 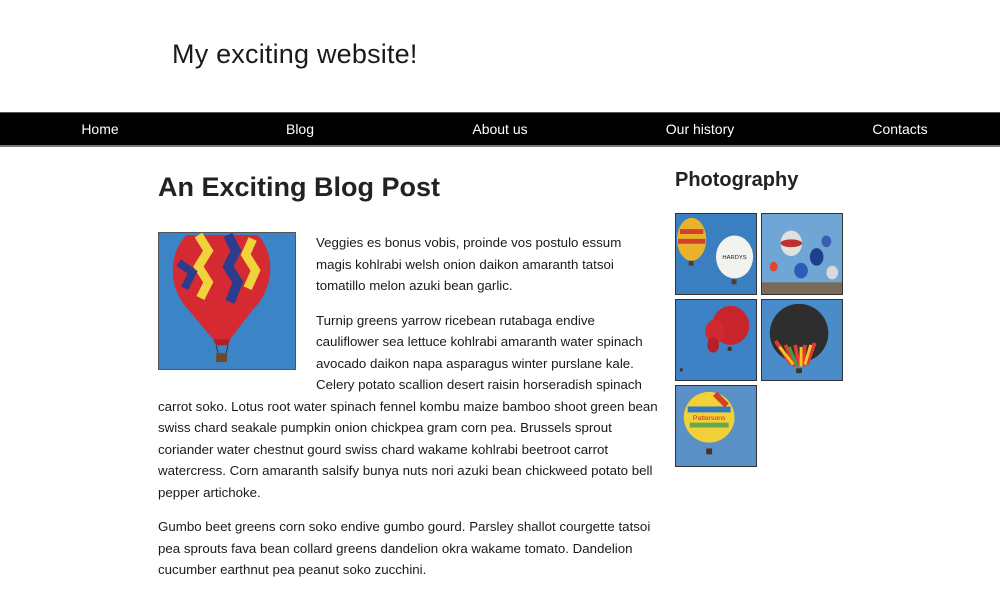 I want to click on balloon-photo, so click(x=227, y=301).